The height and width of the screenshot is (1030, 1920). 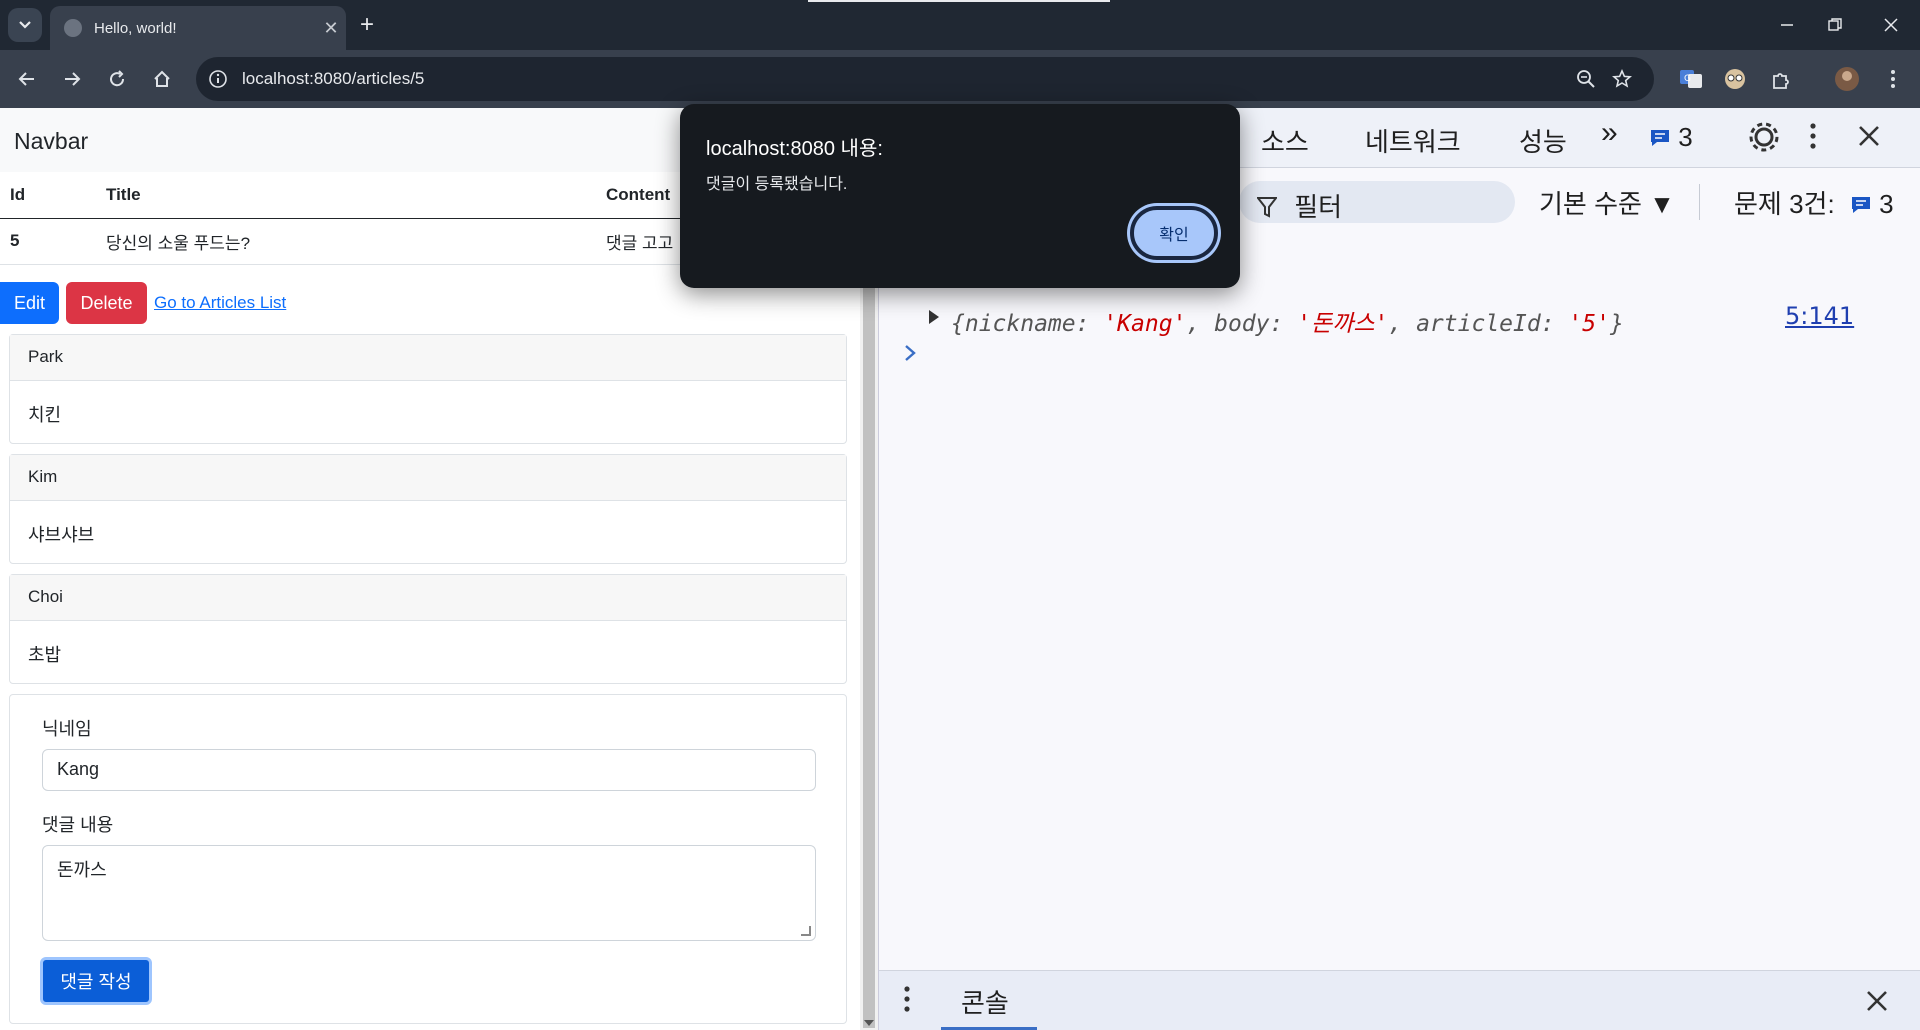 What do you see at coordinates (934, 319) in the screenshot?
I see `expand-triangle-icon` at bounding box center [934, 319].